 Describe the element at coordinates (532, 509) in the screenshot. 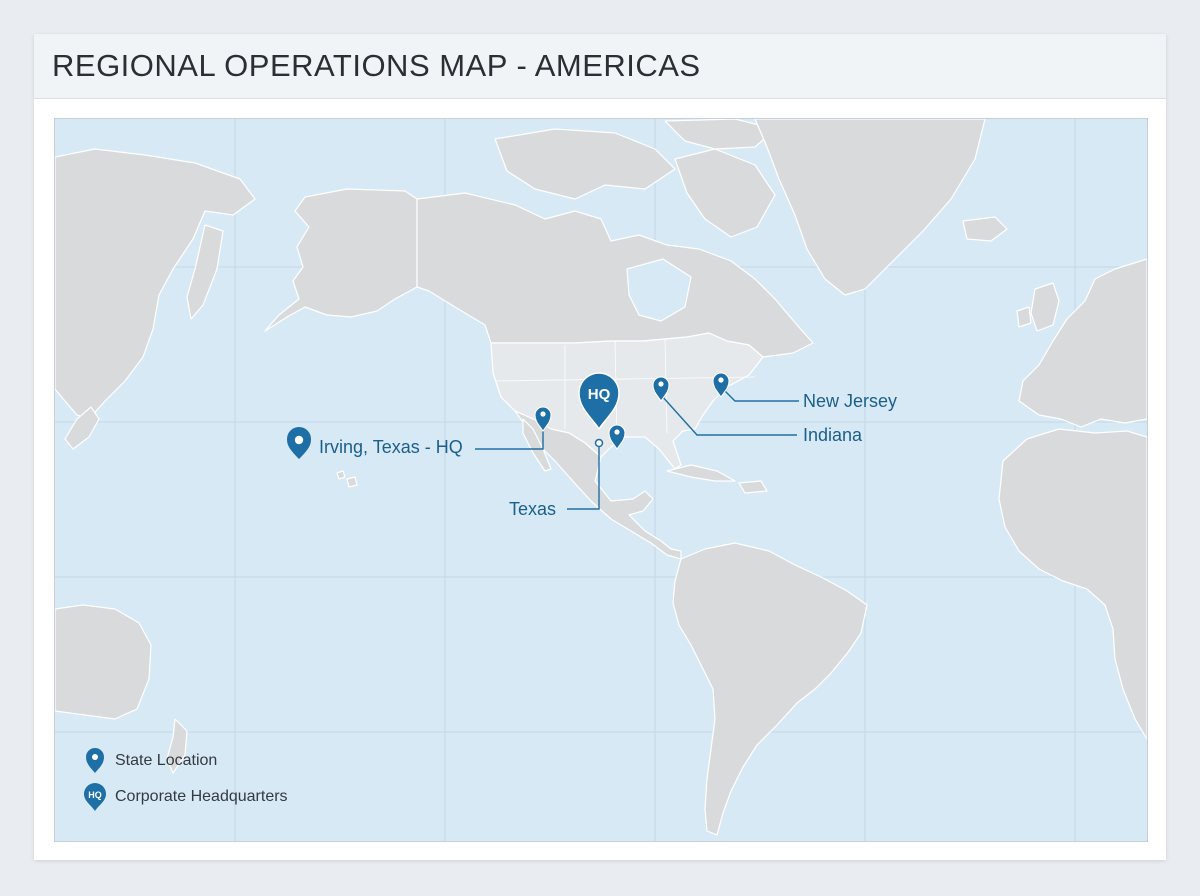

I see `label-texas: Texas` at that location.